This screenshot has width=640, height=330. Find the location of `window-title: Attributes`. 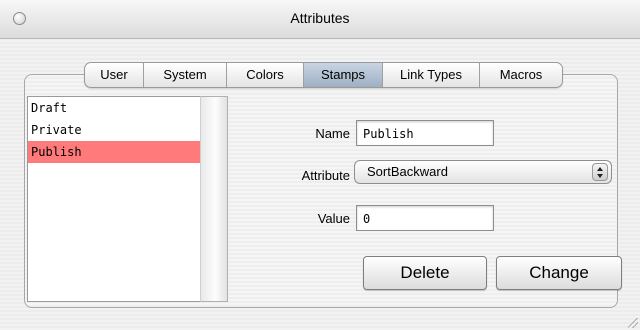

window-title: Attributes is located at coordinates (320, 18).